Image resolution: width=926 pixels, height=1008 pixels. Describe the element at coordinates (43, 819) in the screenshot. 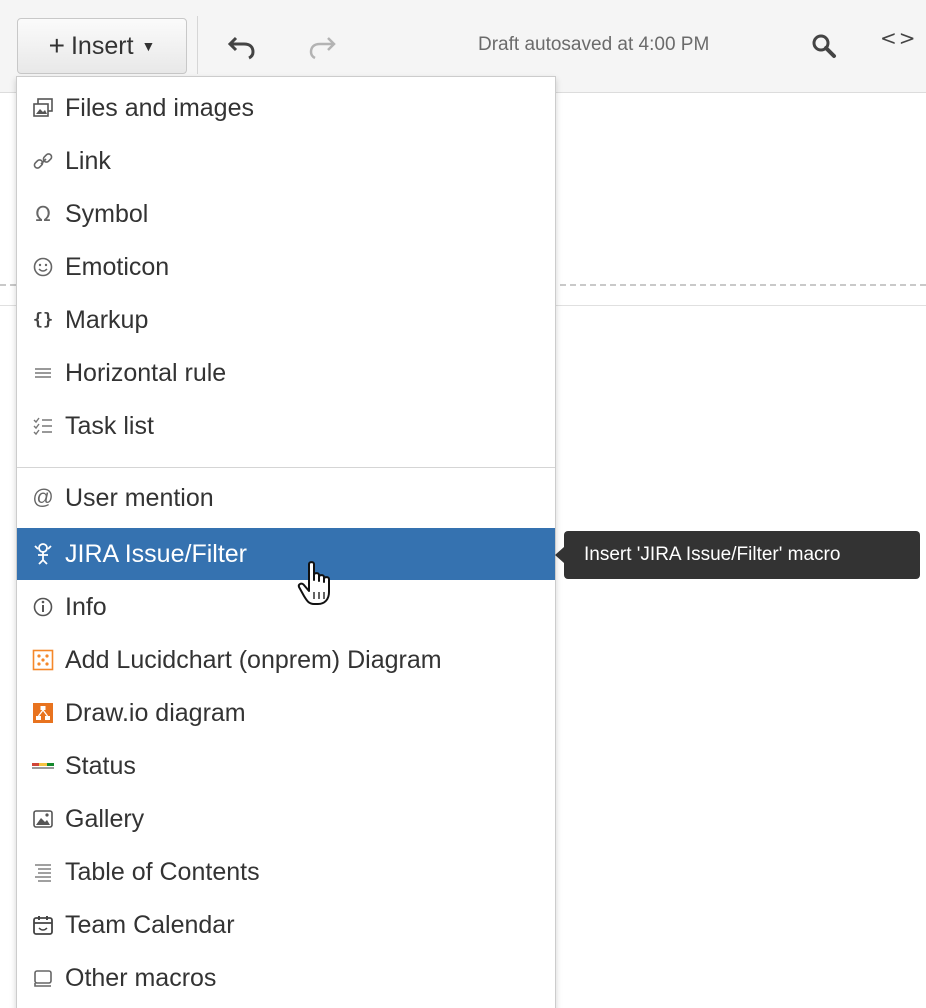

I see `gallery-icon` at that location.